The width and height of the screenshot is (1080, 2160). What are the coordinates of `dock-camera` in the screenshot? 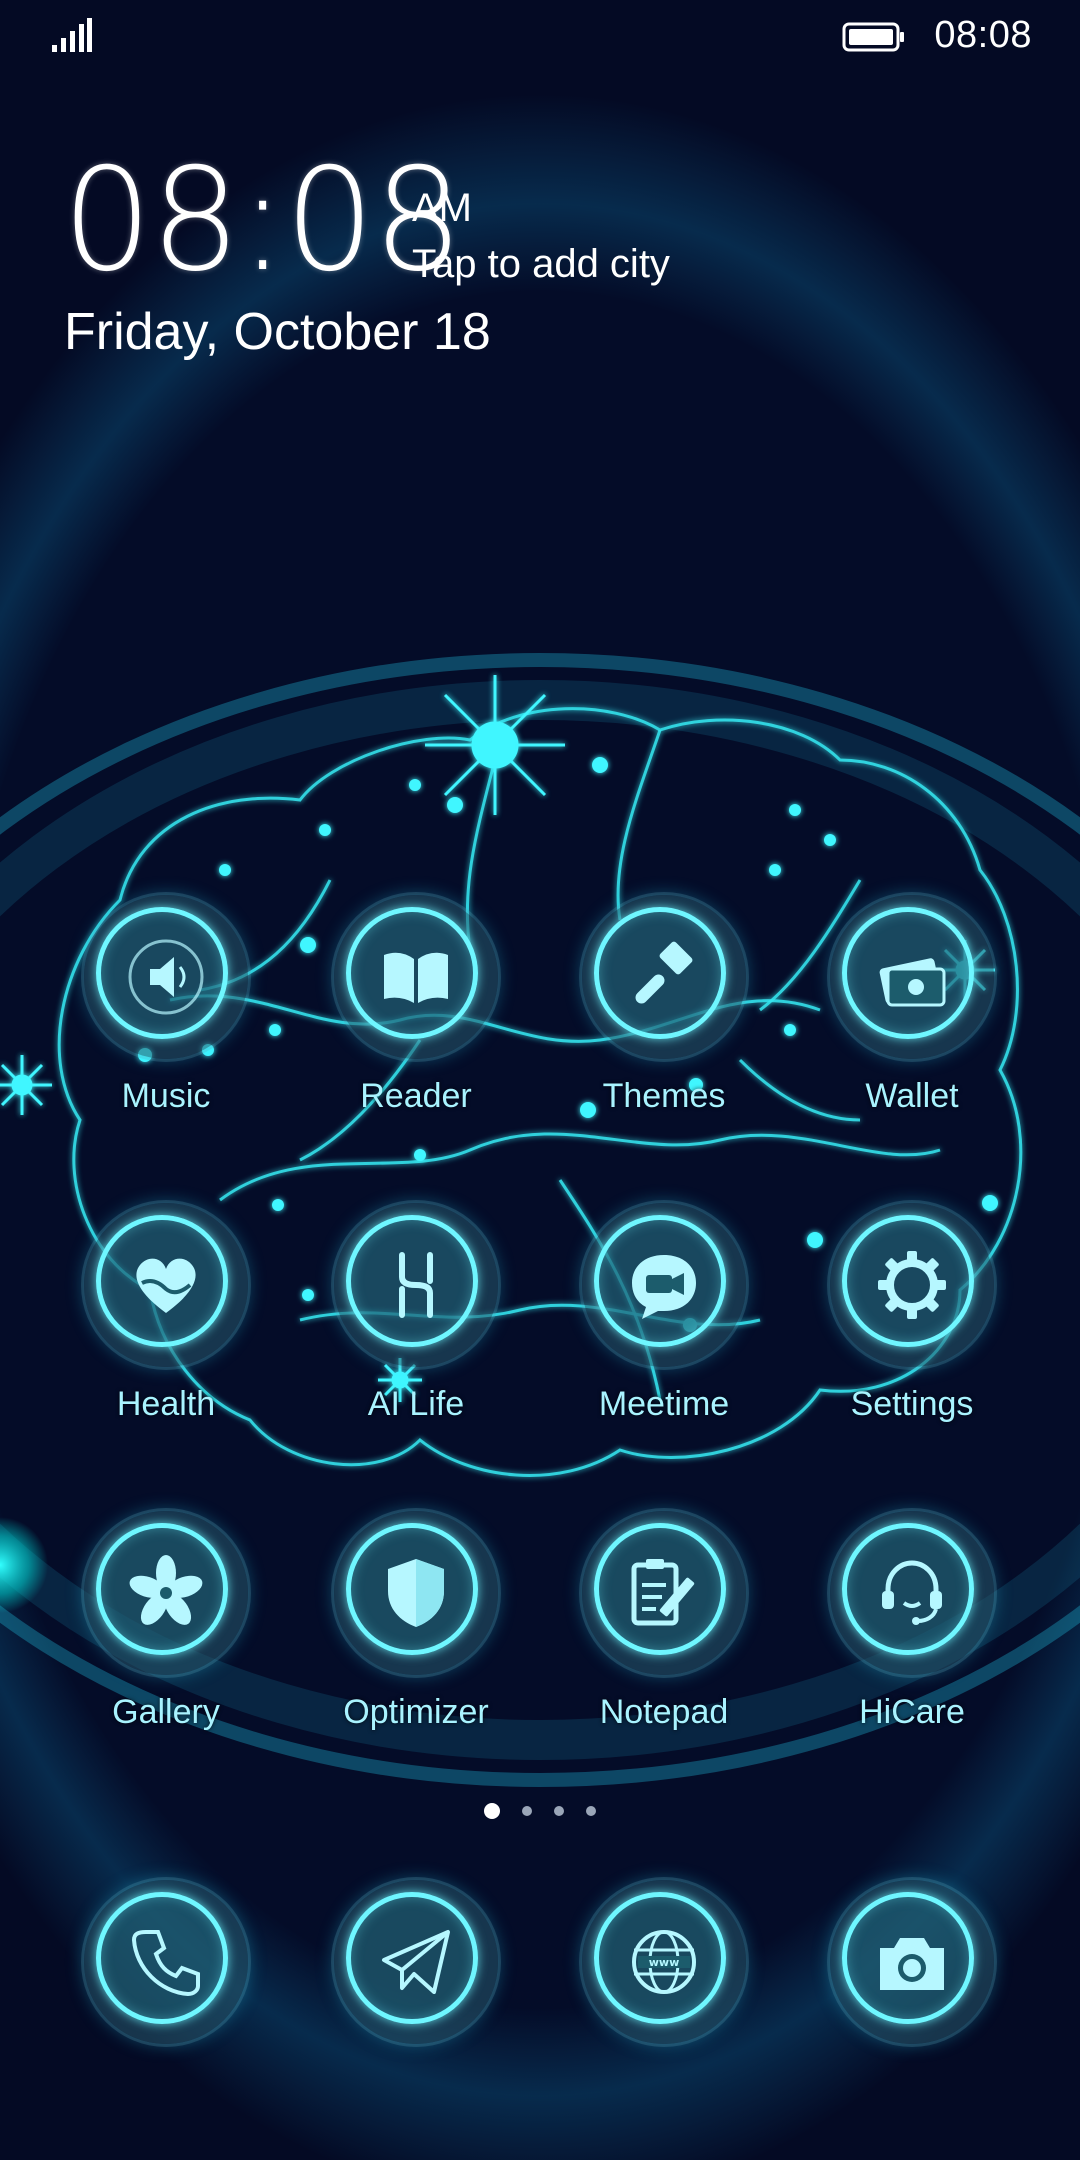 It's located at (912, 1975).